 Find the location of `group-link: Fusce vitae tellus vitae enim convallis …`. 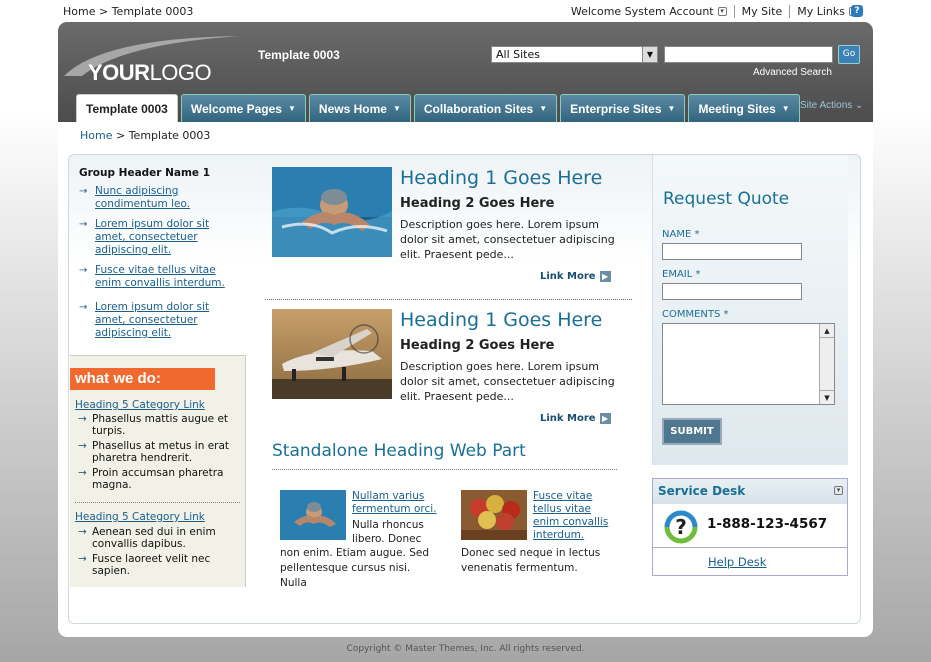

group-link: Fusce vitae tellus vitae enim convallis … is located at coordinates (160, 276).